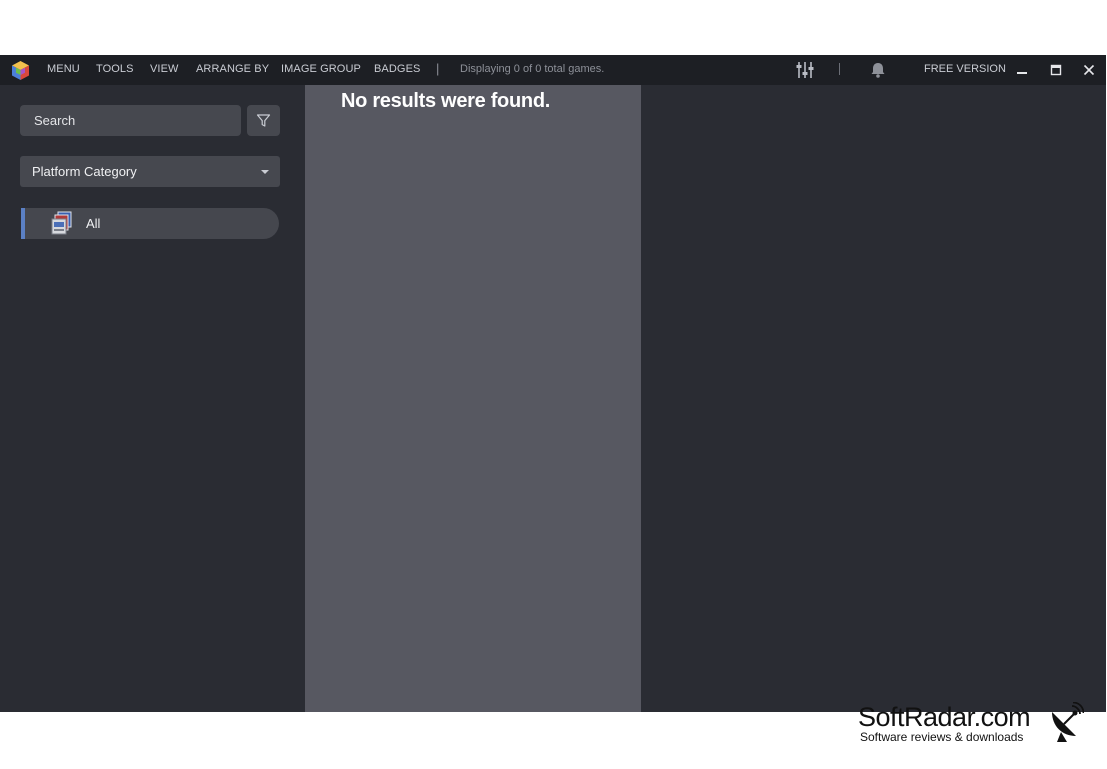 Image resolution: width=1107 pixels, height=769 pixels. Describe the element at coordinates (130, 120) in the screenshot. I see `search-input` at that location.